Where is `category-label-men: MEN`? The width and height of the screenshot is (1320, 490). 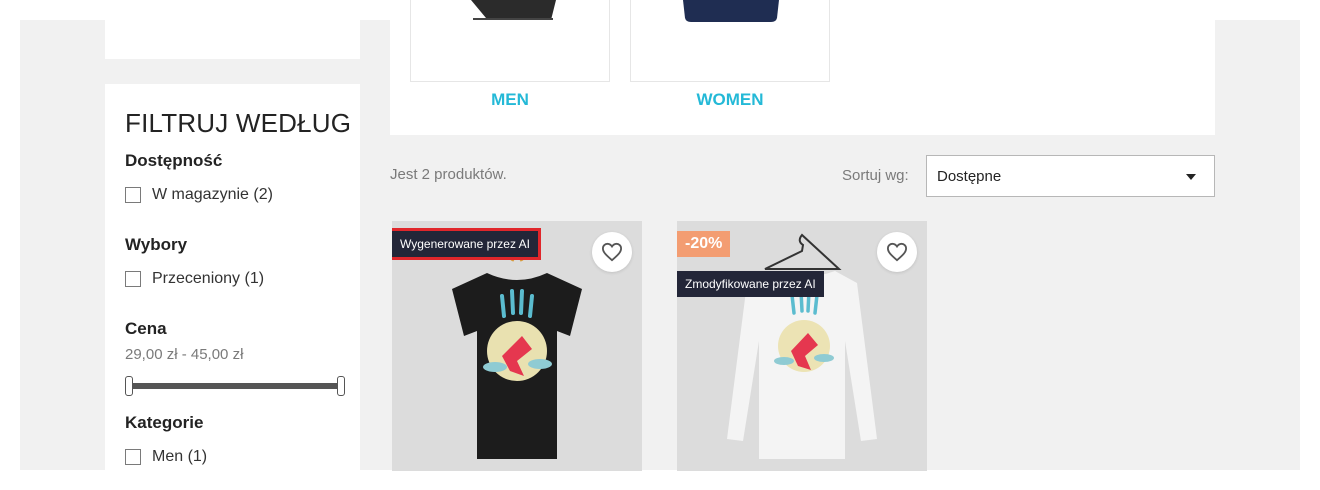
category-label-men: MEN is located at coordinates (510, 100).